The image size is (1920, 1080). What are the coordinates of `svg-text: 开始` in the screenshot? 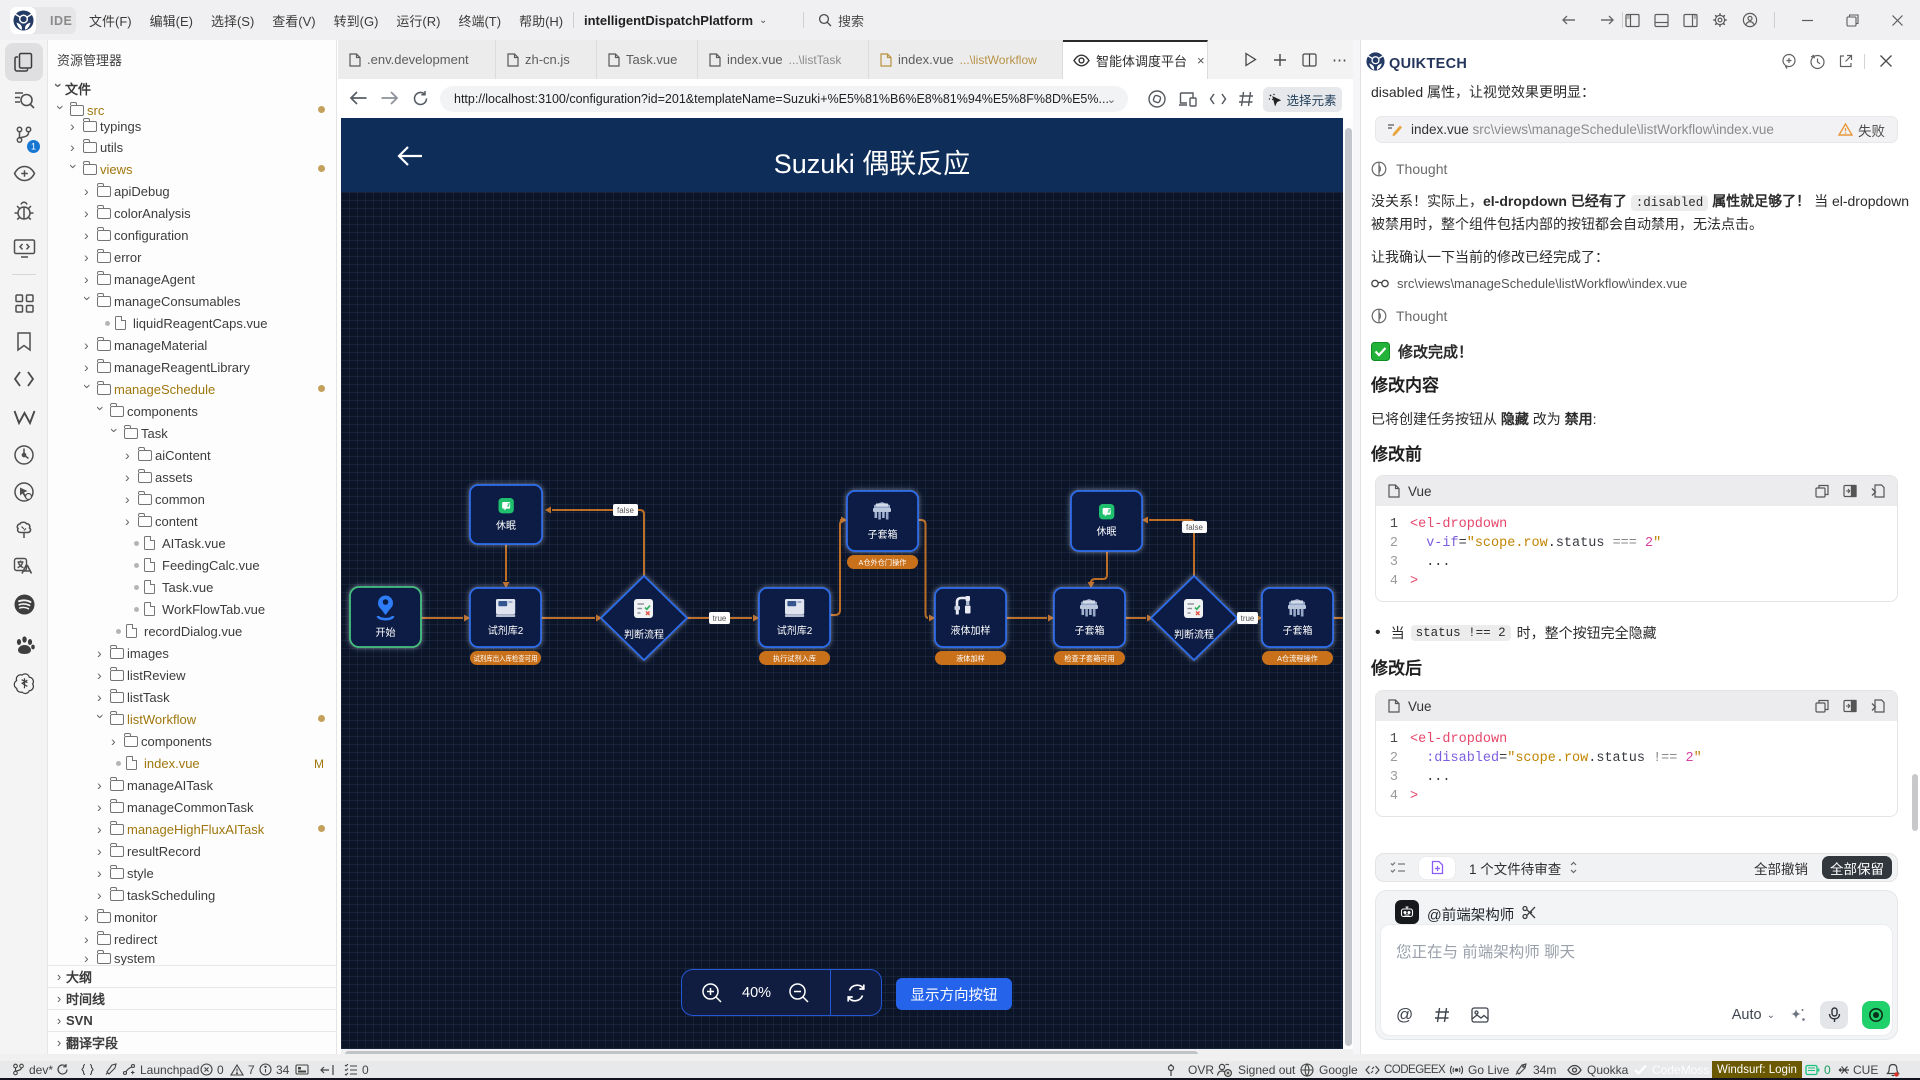 It's located at (386, 632).